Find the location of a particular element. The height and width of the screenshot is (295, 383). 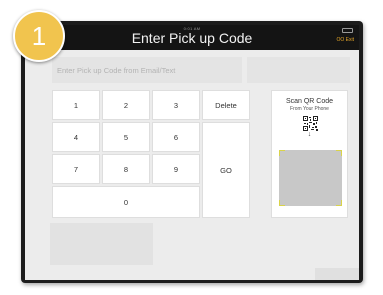

page-title: Enter Pick up Code is located at coordinates (192, 38).